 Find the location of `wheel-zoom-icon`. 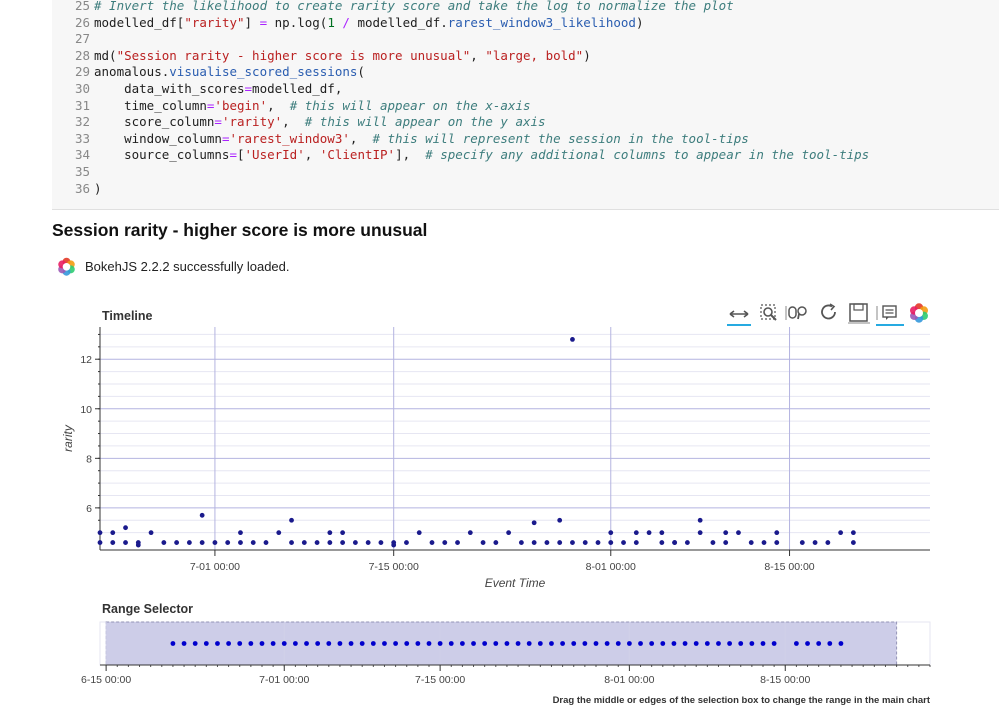

wheel-zoom-icon is located at coordinates (798, 314).